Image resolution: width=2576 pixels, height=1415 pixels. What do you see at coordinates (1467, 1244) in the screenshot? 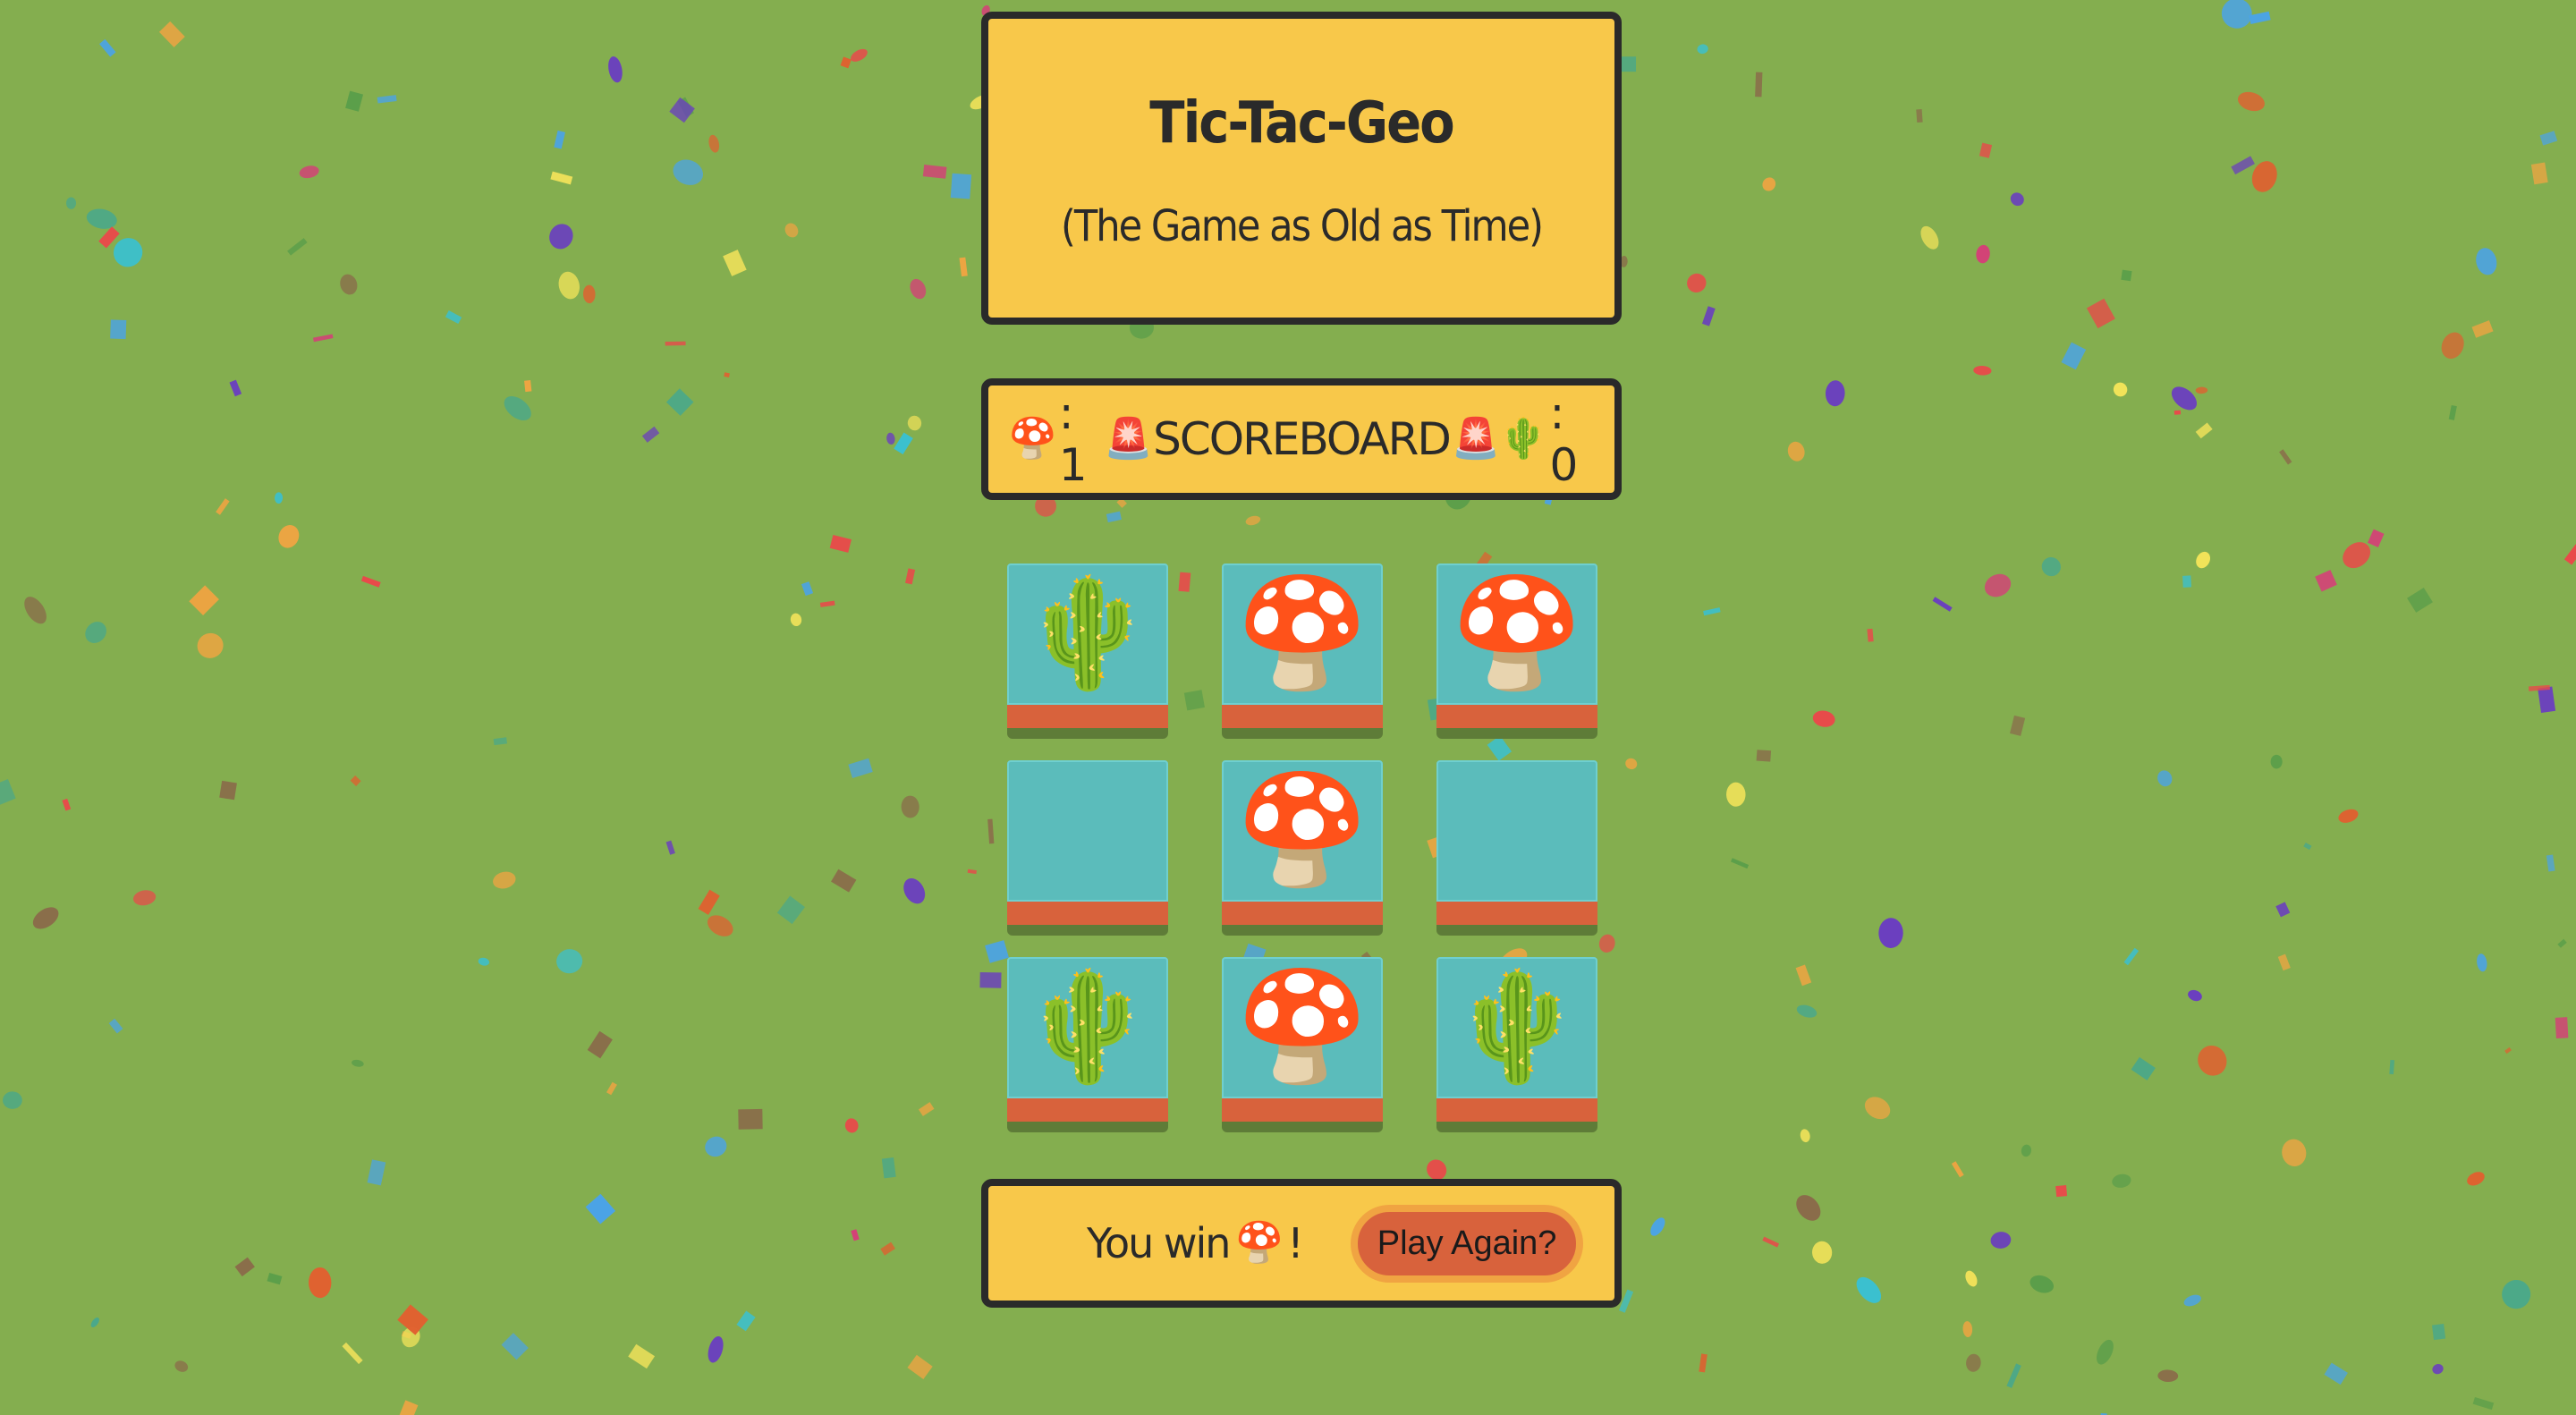
I see `play-again-button: Play Again?` at bounding box center [1467, 1244].